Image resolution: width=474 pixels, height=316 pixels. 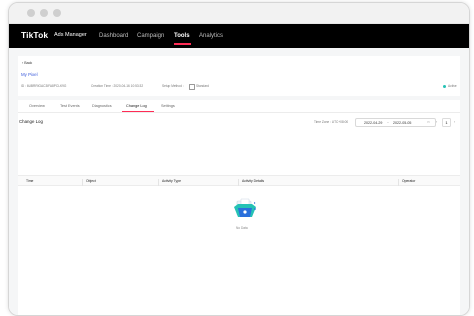 I want to click on date-start: 2022-04-29, so click(x=373, y=122).